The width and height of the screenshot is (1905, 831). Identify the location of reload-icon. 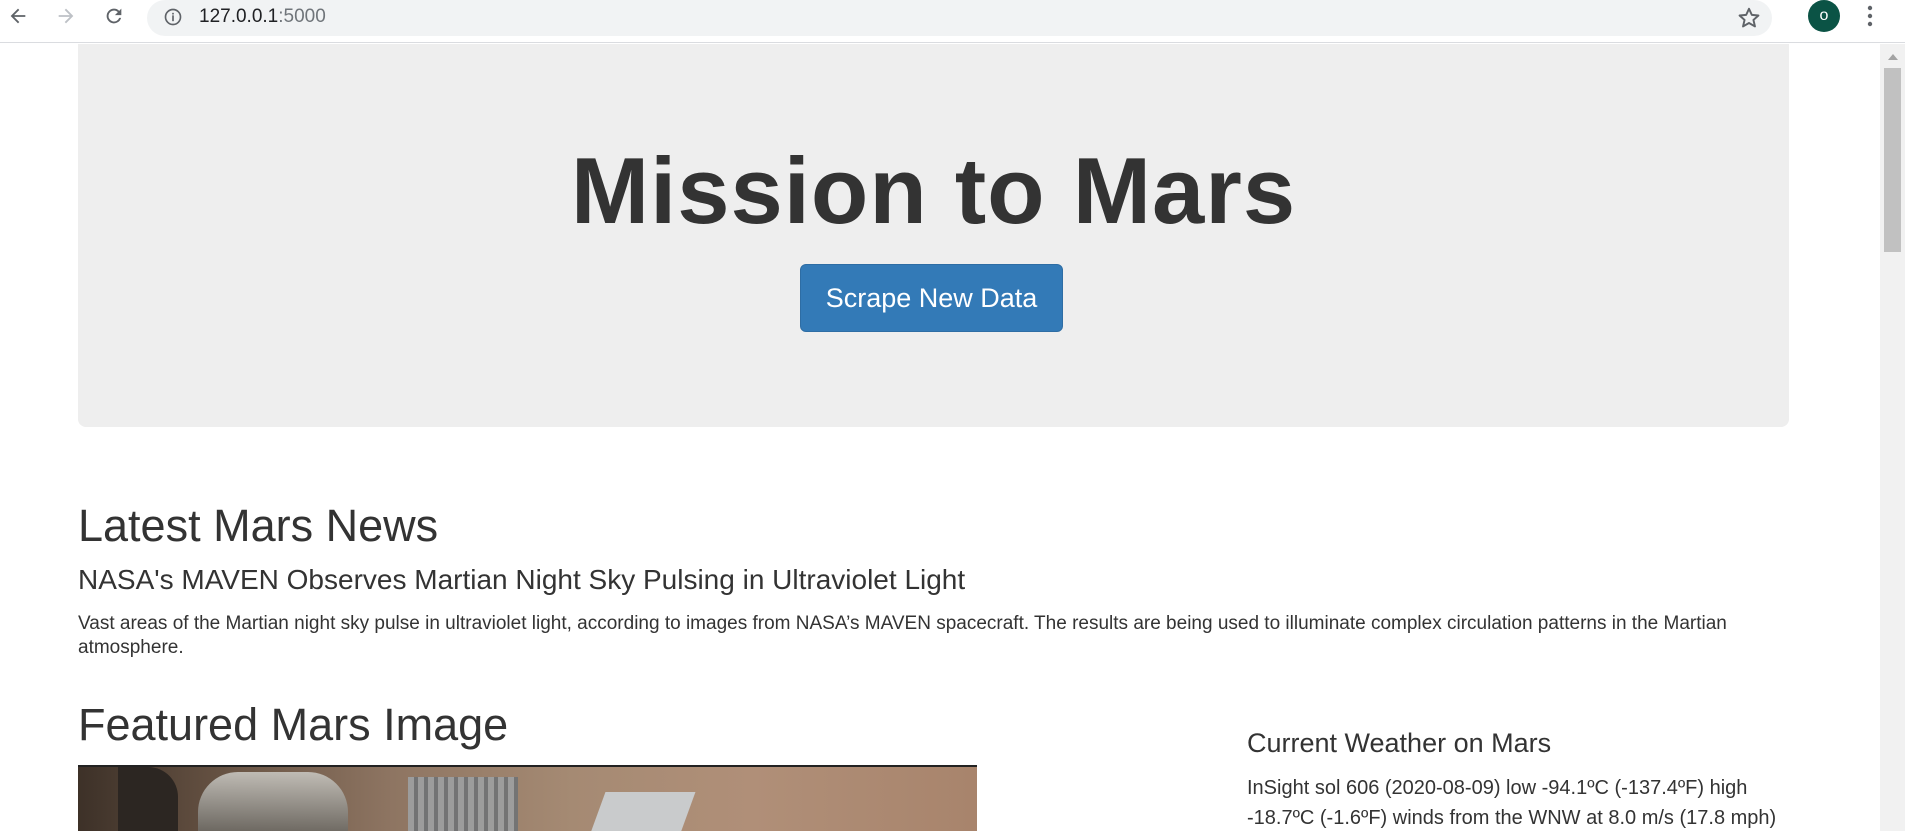
(114, 16).